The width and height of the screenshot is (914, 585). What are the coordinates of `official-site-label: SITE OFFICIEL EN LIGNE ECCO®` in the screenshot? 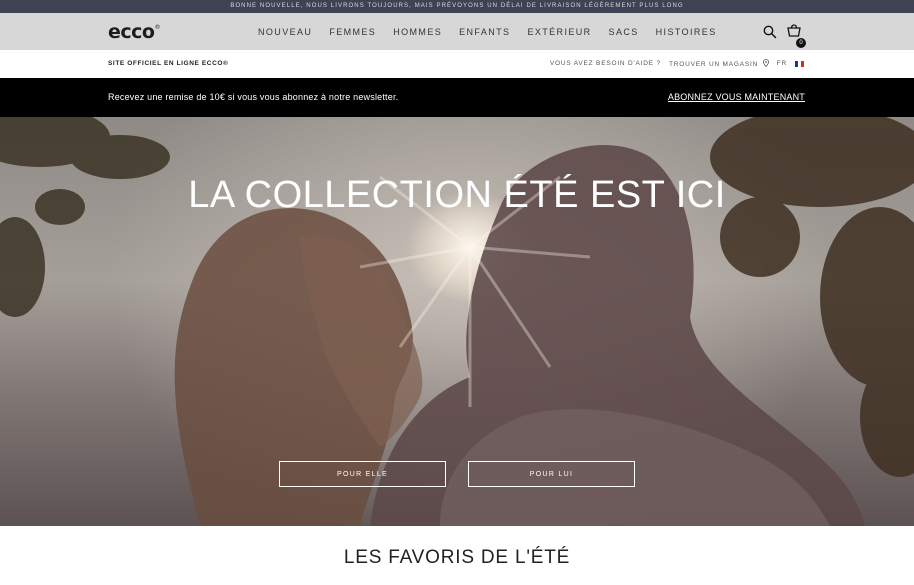 It's located at (168, 63).